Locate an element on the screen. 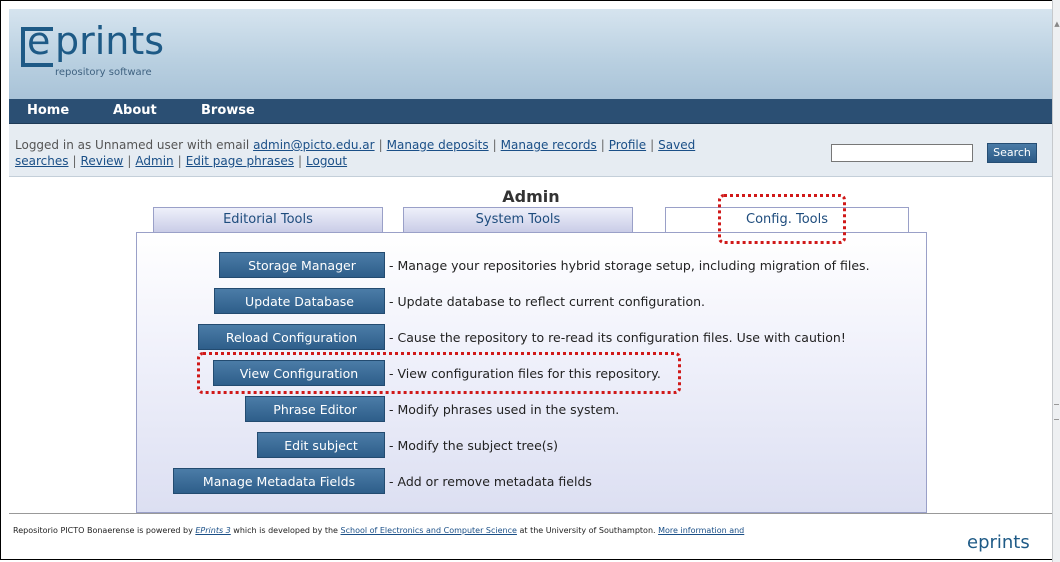 This screenshot has height=562, width=1060. manage-metadata-fields-button: Manage Metadata Fields is located at coordinates (279, 481).